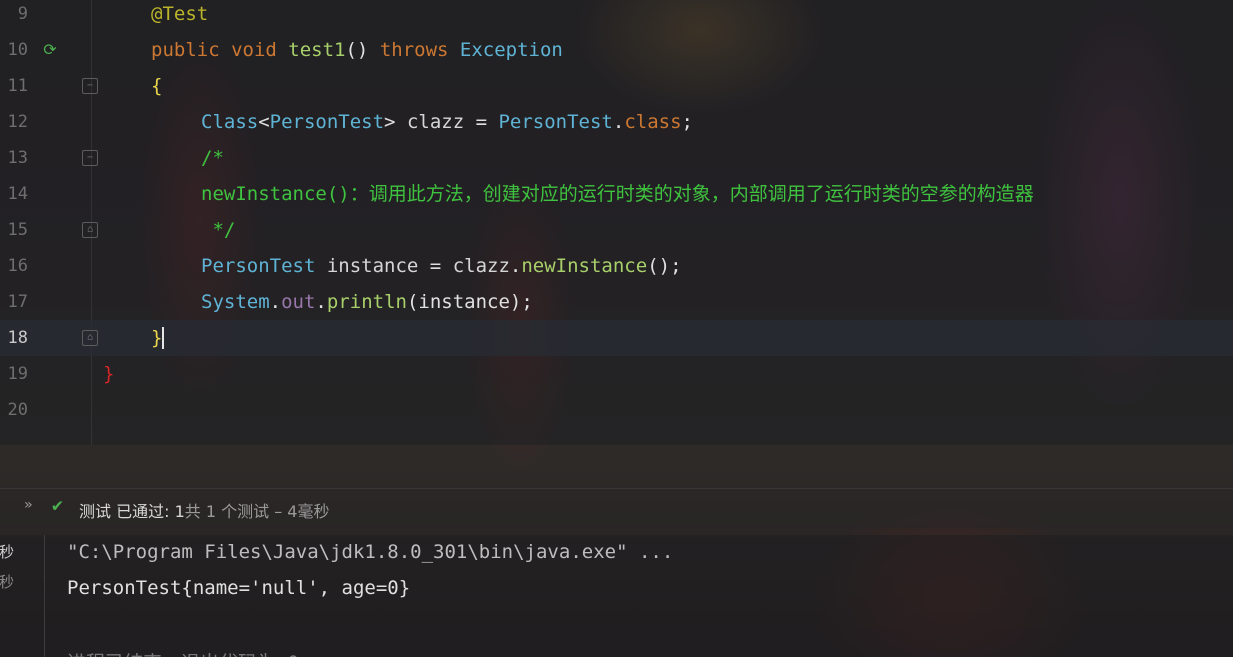 The image size is (1233, 657). What do you see at coordinates (50, 50) in the screenshot?
I see `run-test-icon: ⟳` at bounding box center [50, 50].